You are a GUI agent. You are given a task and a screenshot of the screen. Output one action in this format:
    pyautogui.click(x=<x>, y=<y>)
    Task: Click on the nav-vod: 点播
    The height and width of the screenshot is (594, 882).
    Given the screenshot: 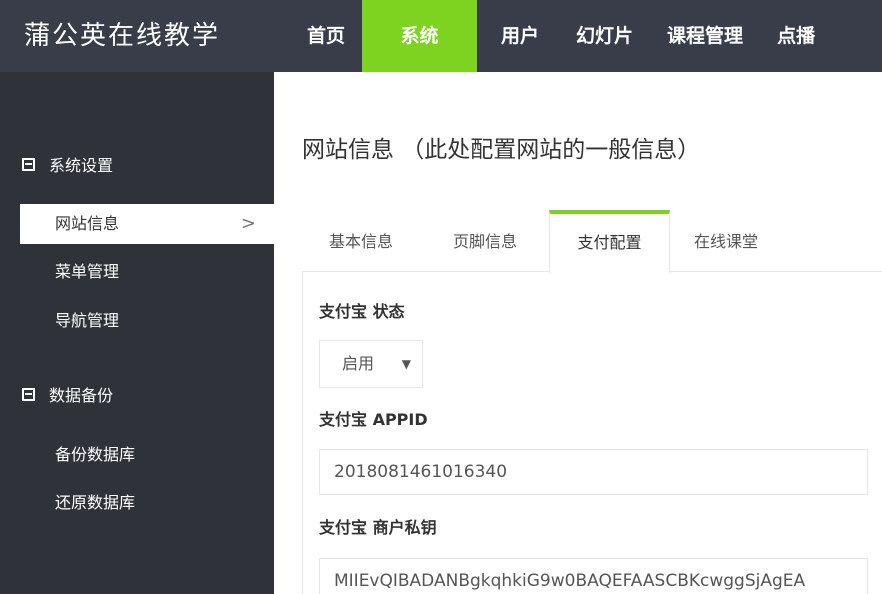 What is the action you would take?
    pyautogui.click(x=796, y=36)
    